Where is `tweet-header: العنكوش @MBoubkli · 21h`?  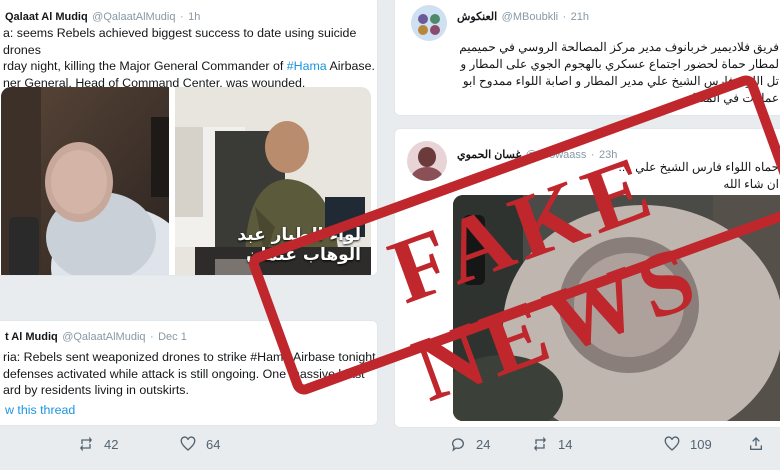
tweet-header: العنكوش @MBoubkli · 21h is located at coordinates (523, 17).